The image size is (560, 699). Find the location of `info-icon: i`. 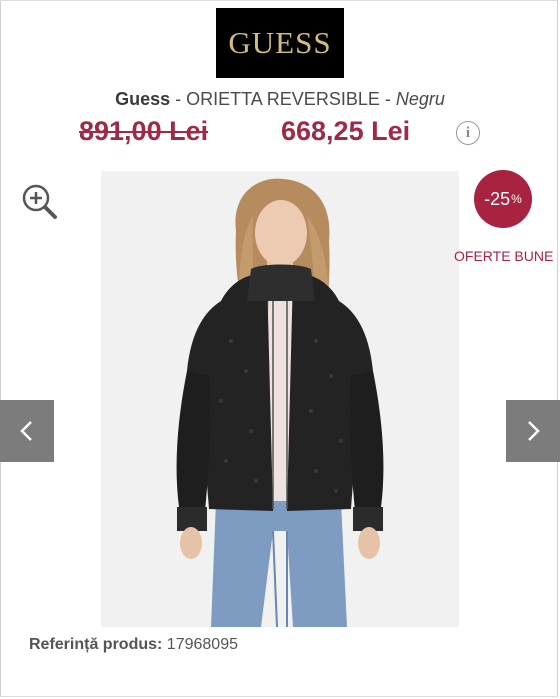

info-icon: i is located at coordinates (468, 133).